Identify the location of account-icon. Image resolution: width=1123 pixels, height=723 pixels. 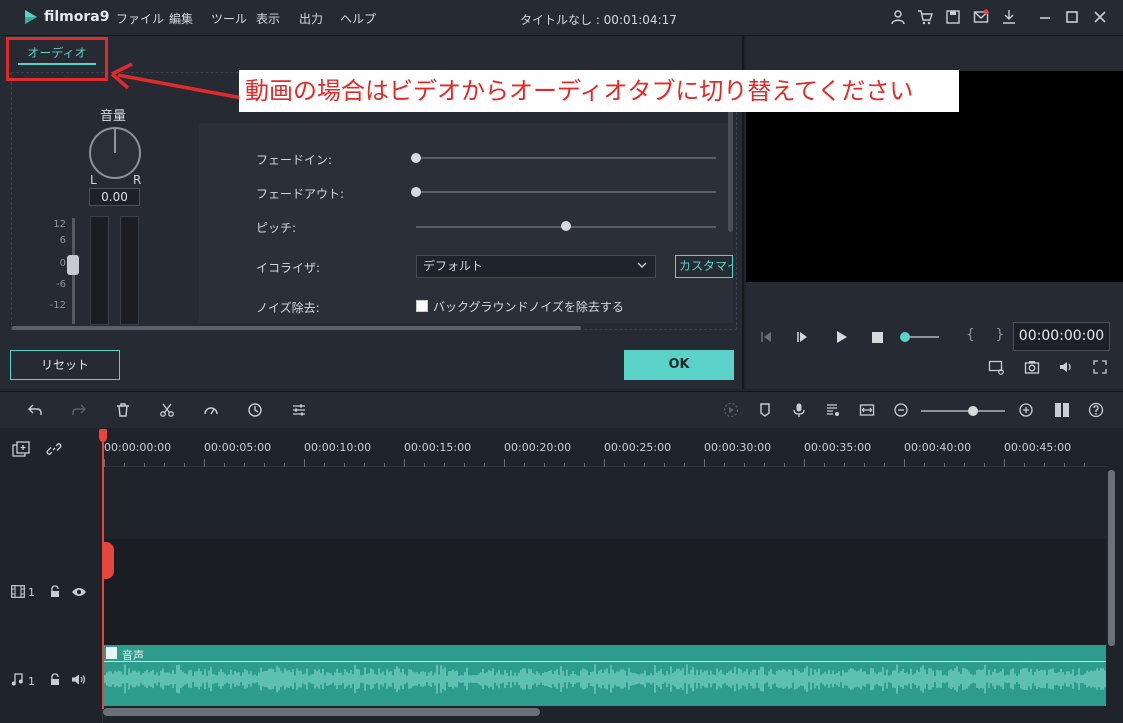
(898, 17).